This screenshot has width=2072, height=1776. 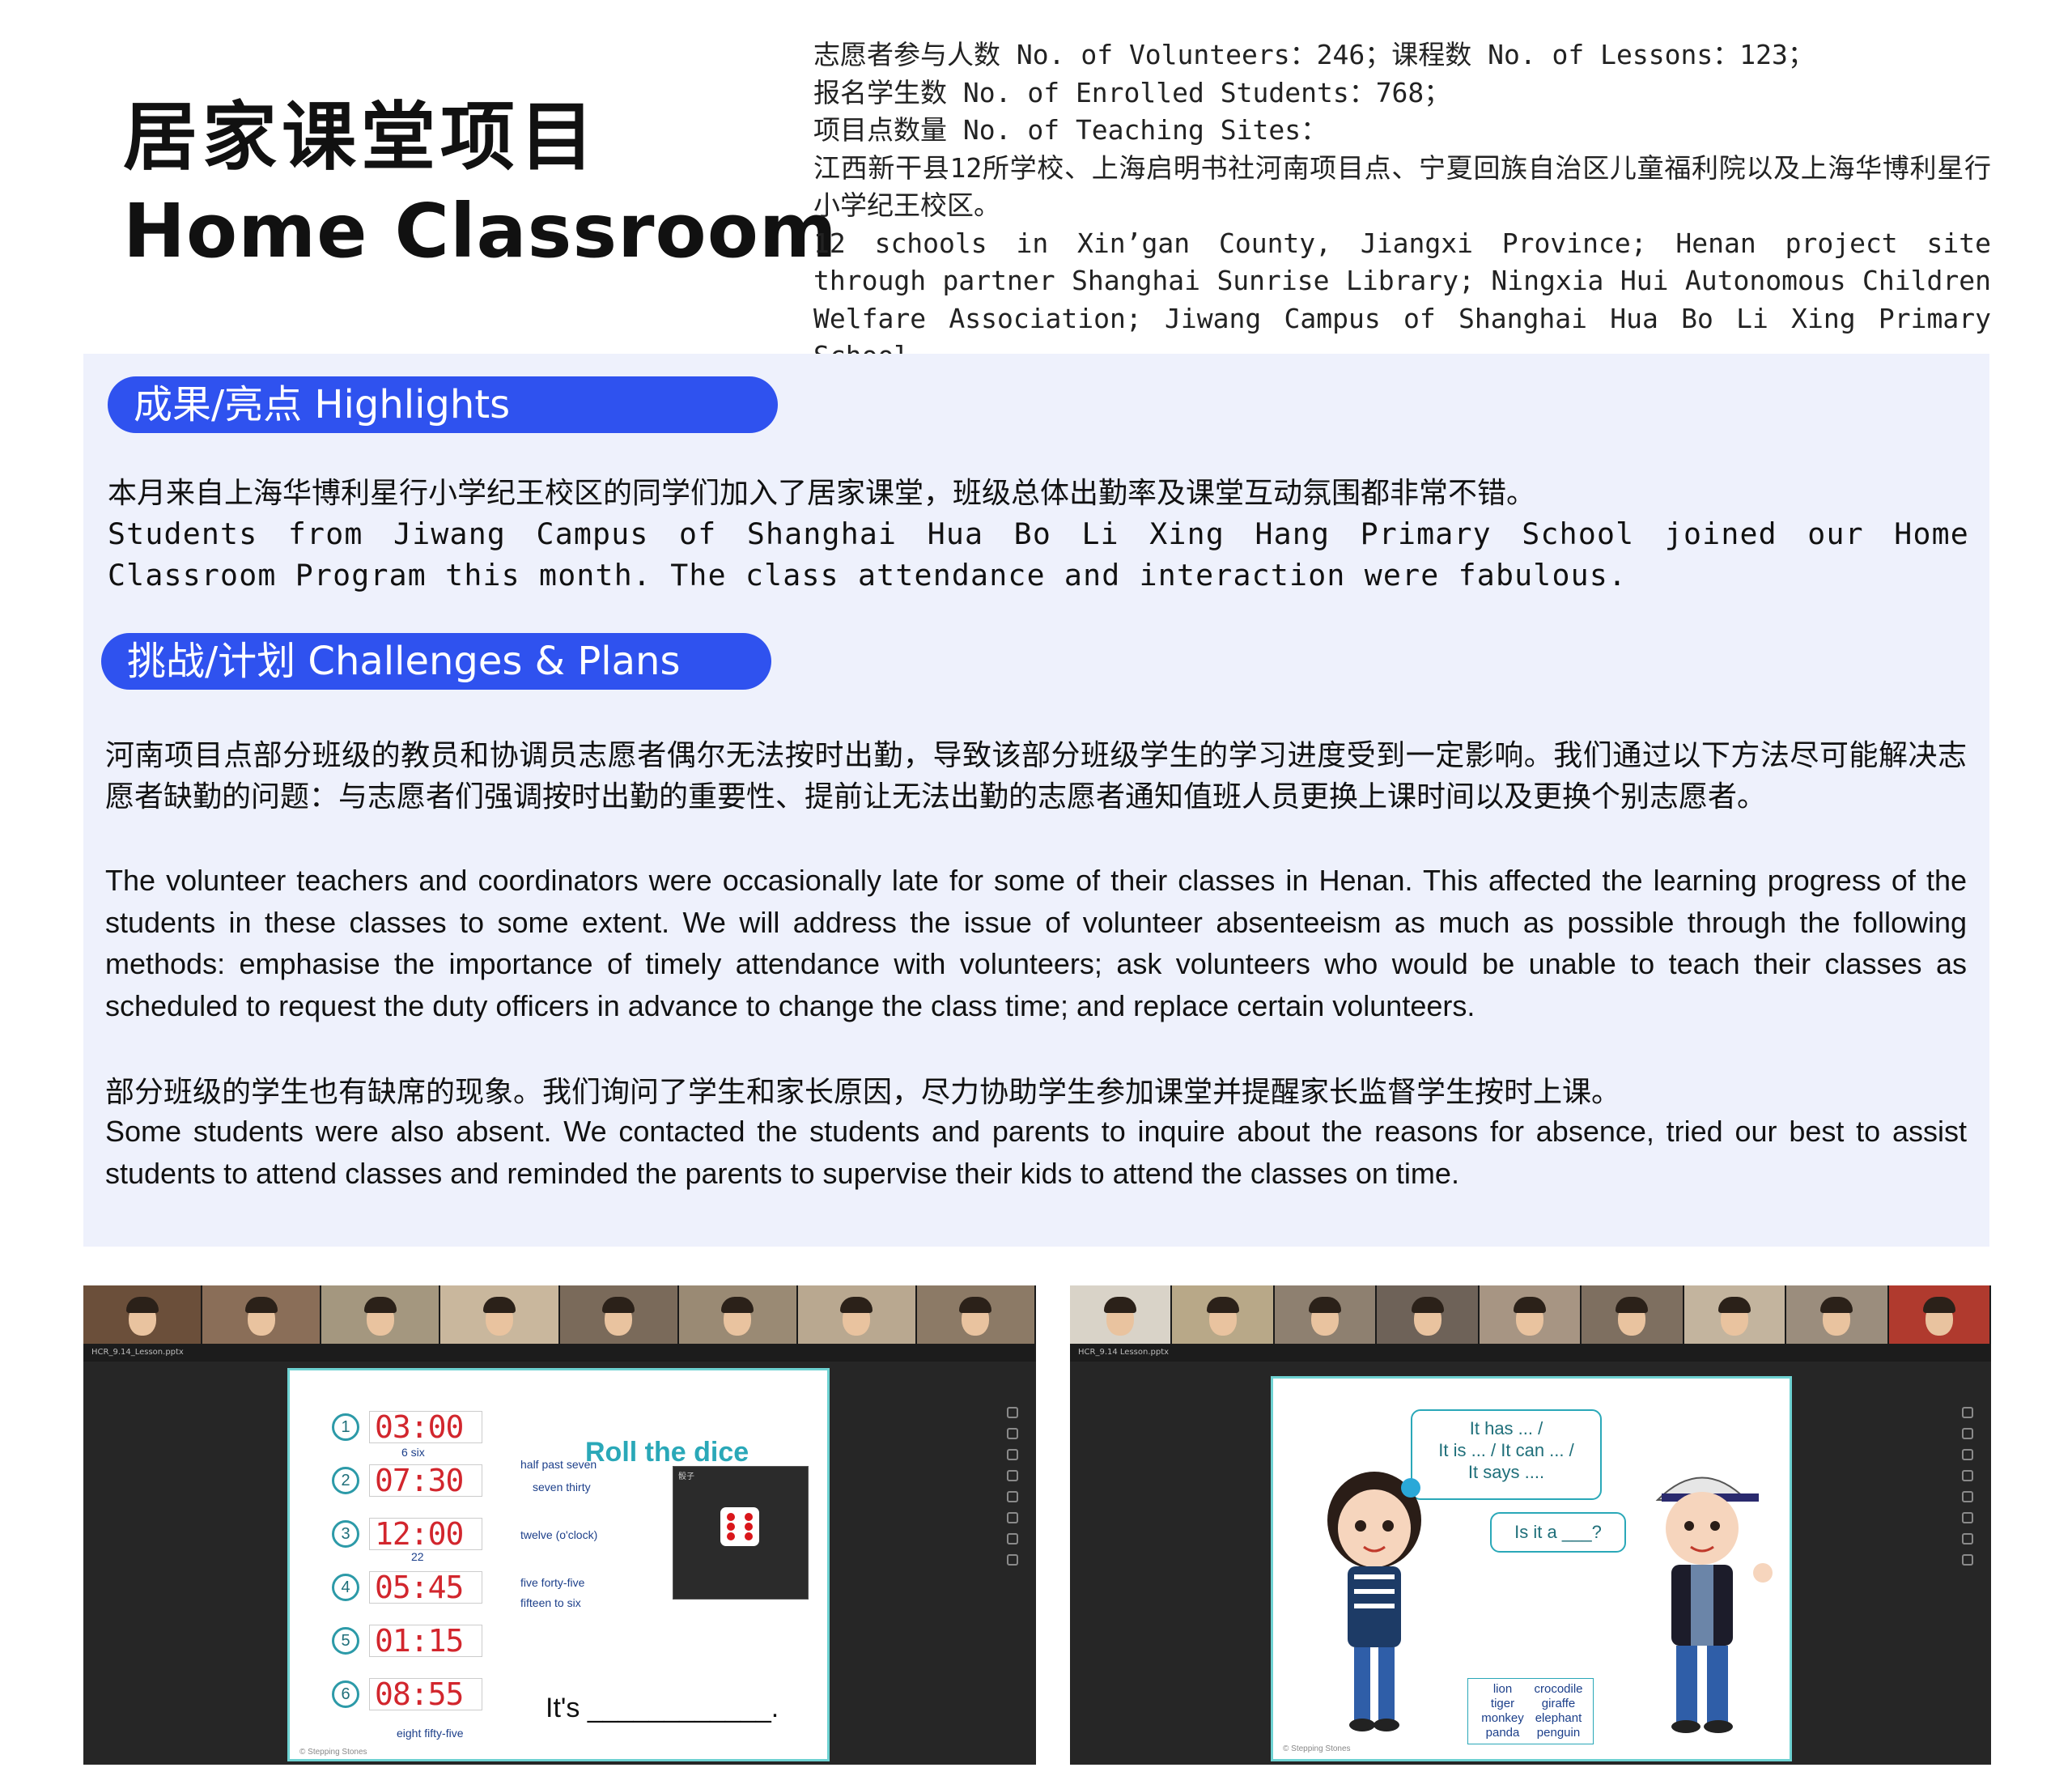 I want to click on dice-six-icon, so click(x=739, y=1526).